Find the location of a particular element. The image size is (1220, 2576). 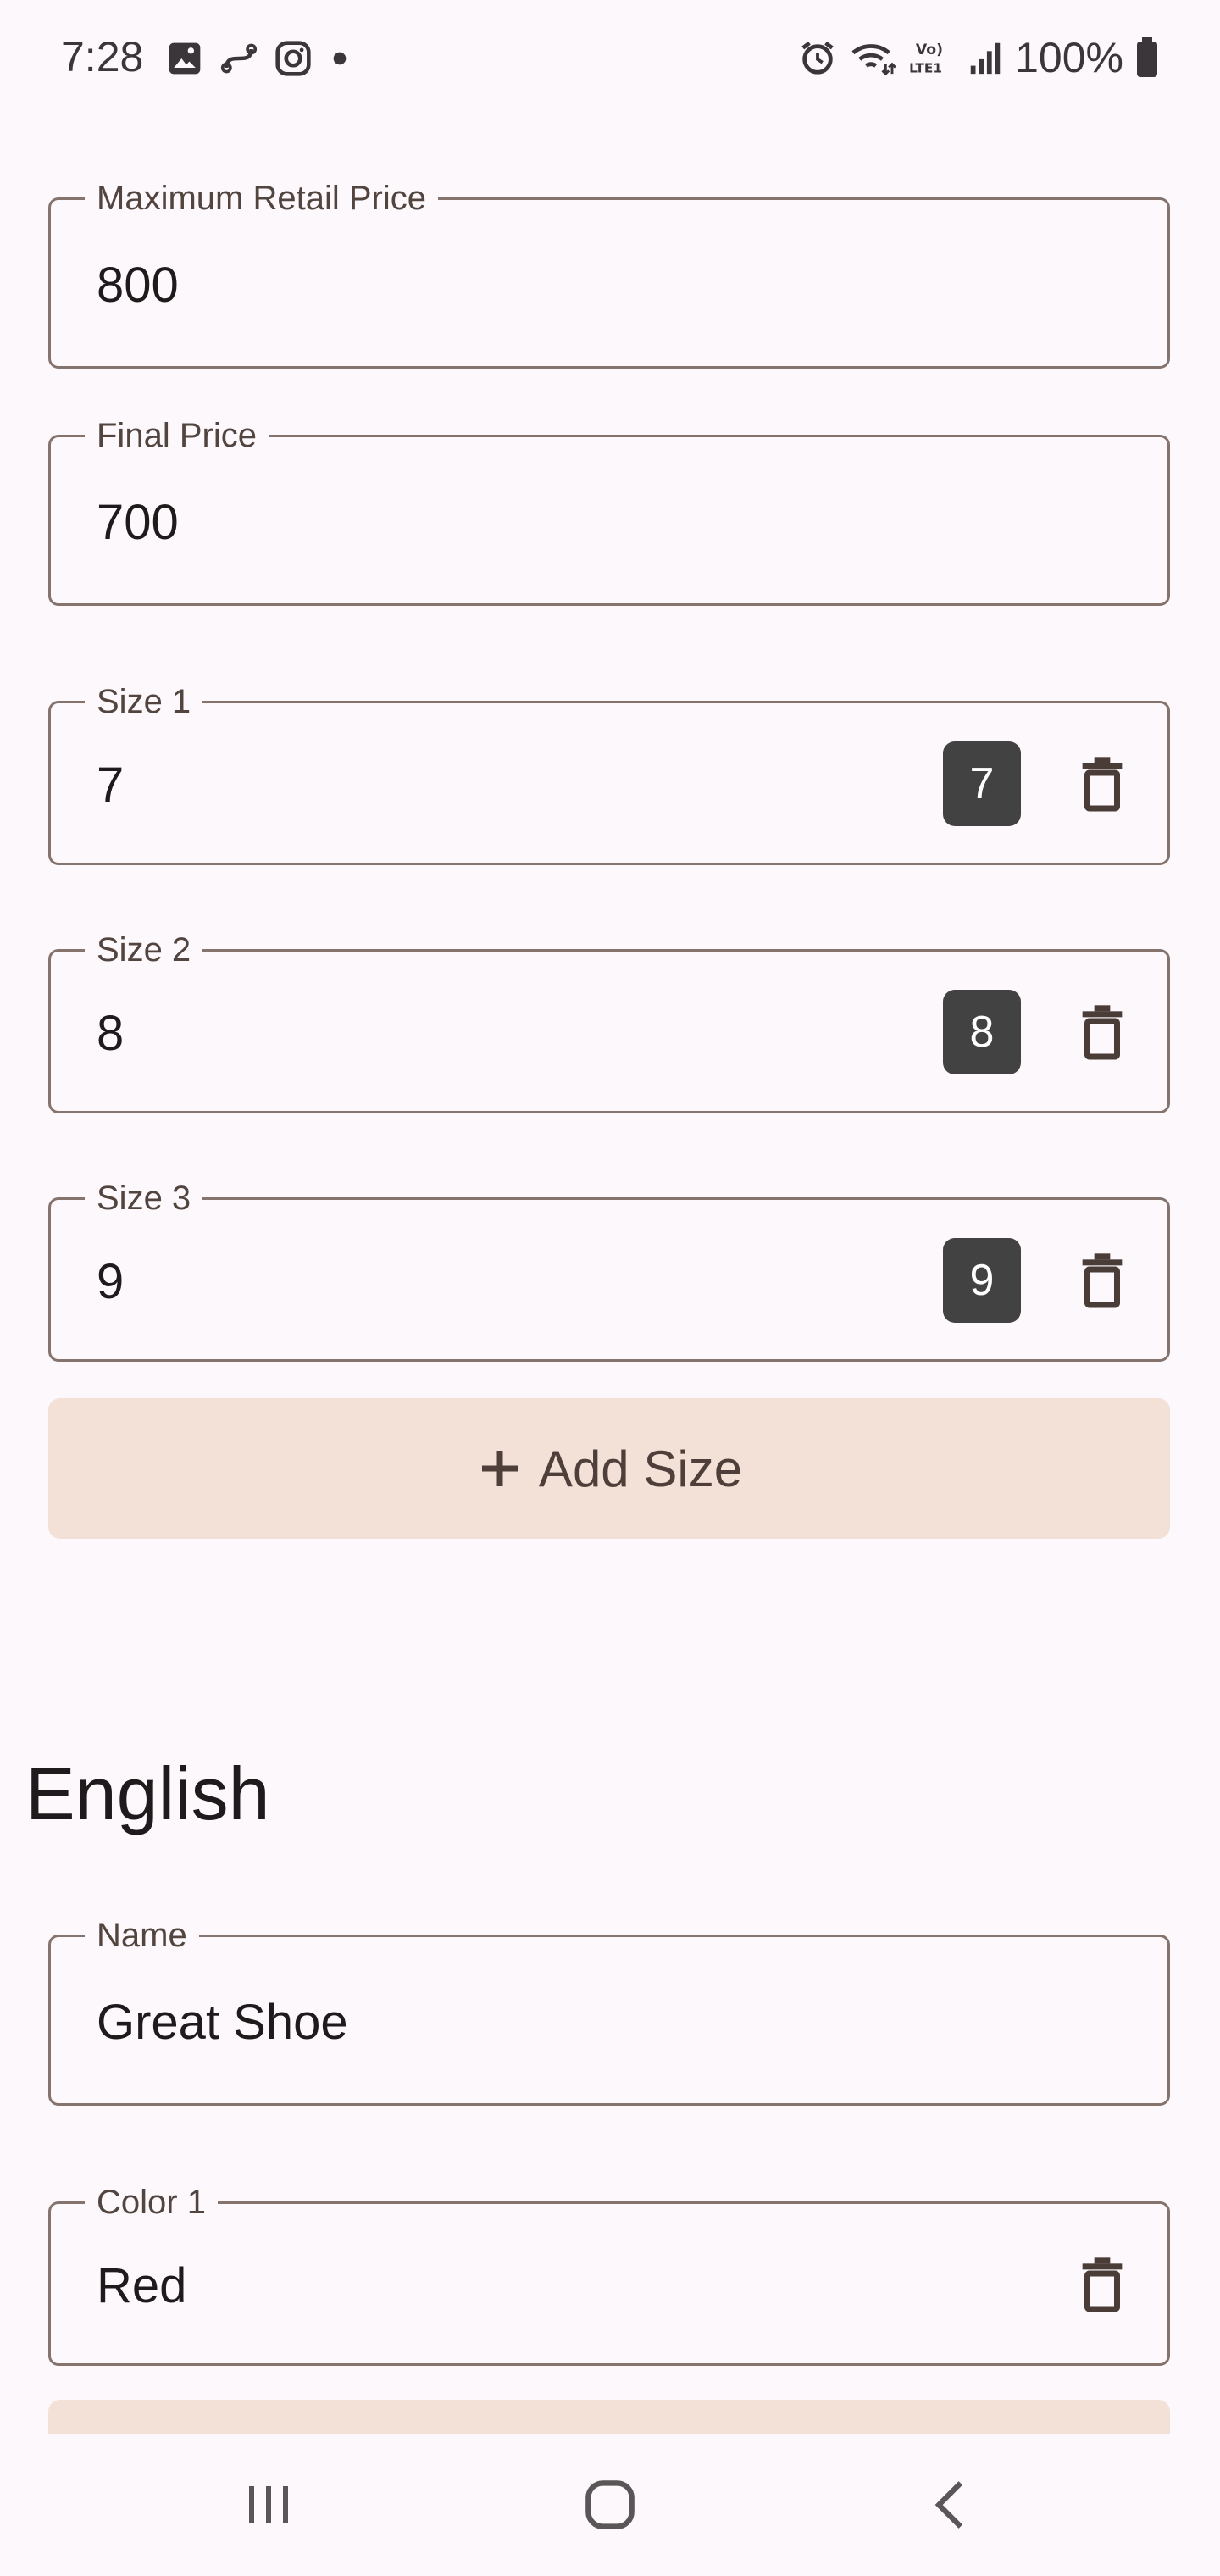

status-time: 7:28 is located at coordinates (102, 56).